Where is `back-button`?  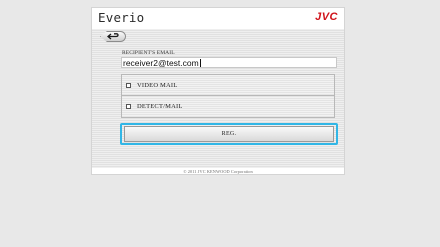 back-button is located at coordinates (113, 36).